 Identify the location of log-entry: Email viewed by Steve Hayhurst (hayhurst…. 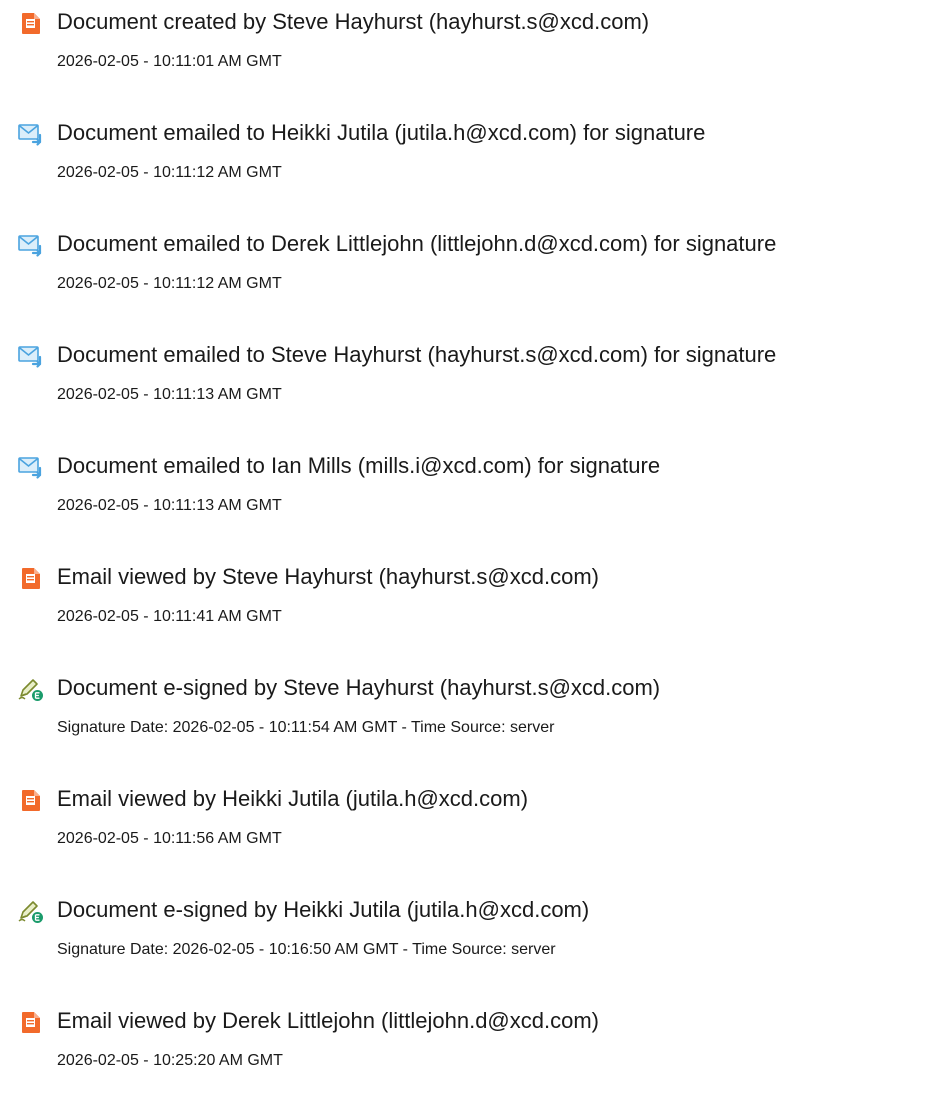
(464, 605).